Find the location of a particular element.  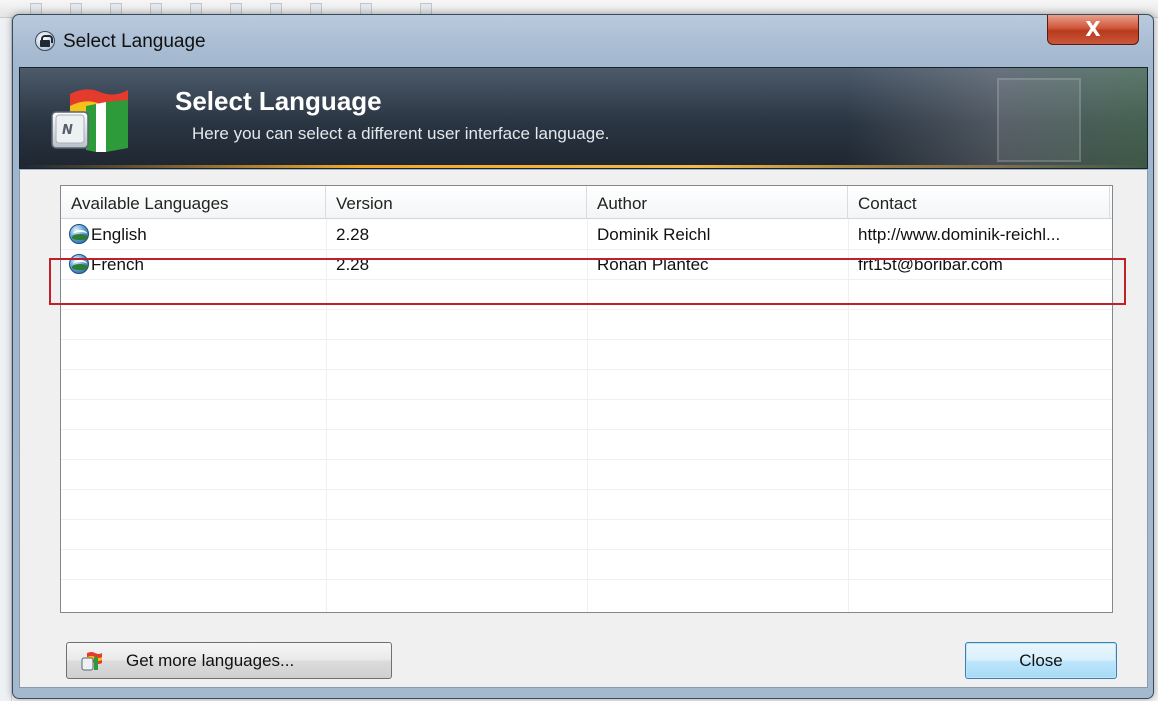

cell-version: 2.28 is located at coordinates (353, 234).